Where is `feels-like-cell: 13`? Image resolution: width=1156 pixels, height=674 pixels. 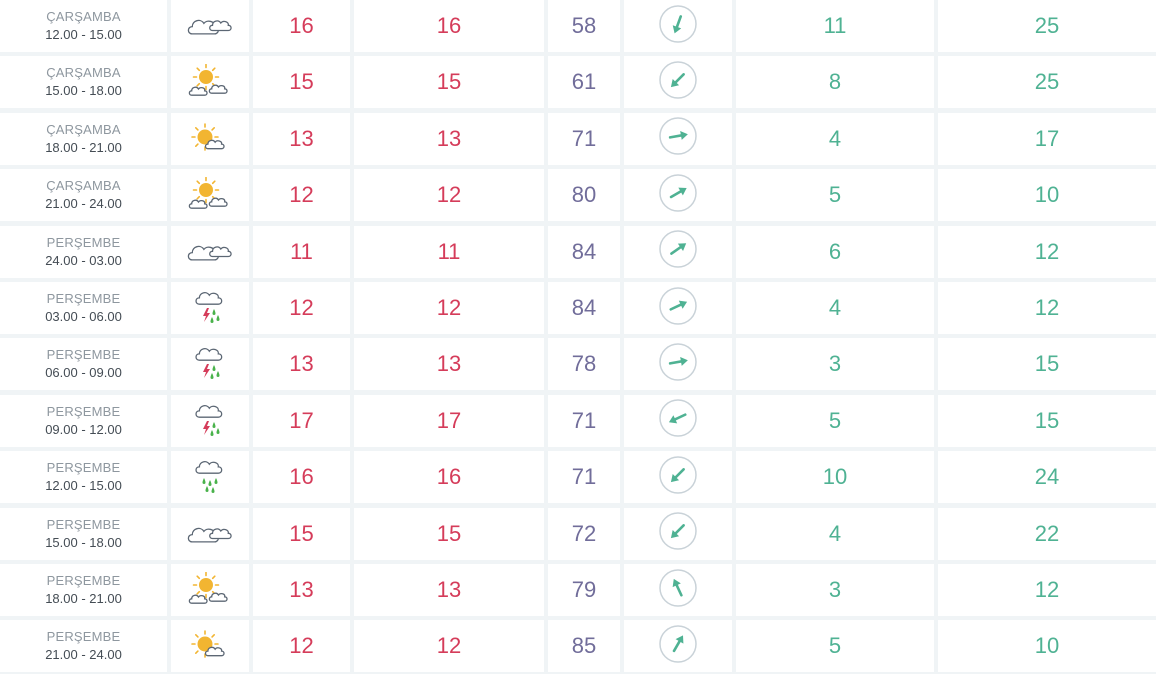
feels-like-cell: 13 is located at coordinates (449, 138).